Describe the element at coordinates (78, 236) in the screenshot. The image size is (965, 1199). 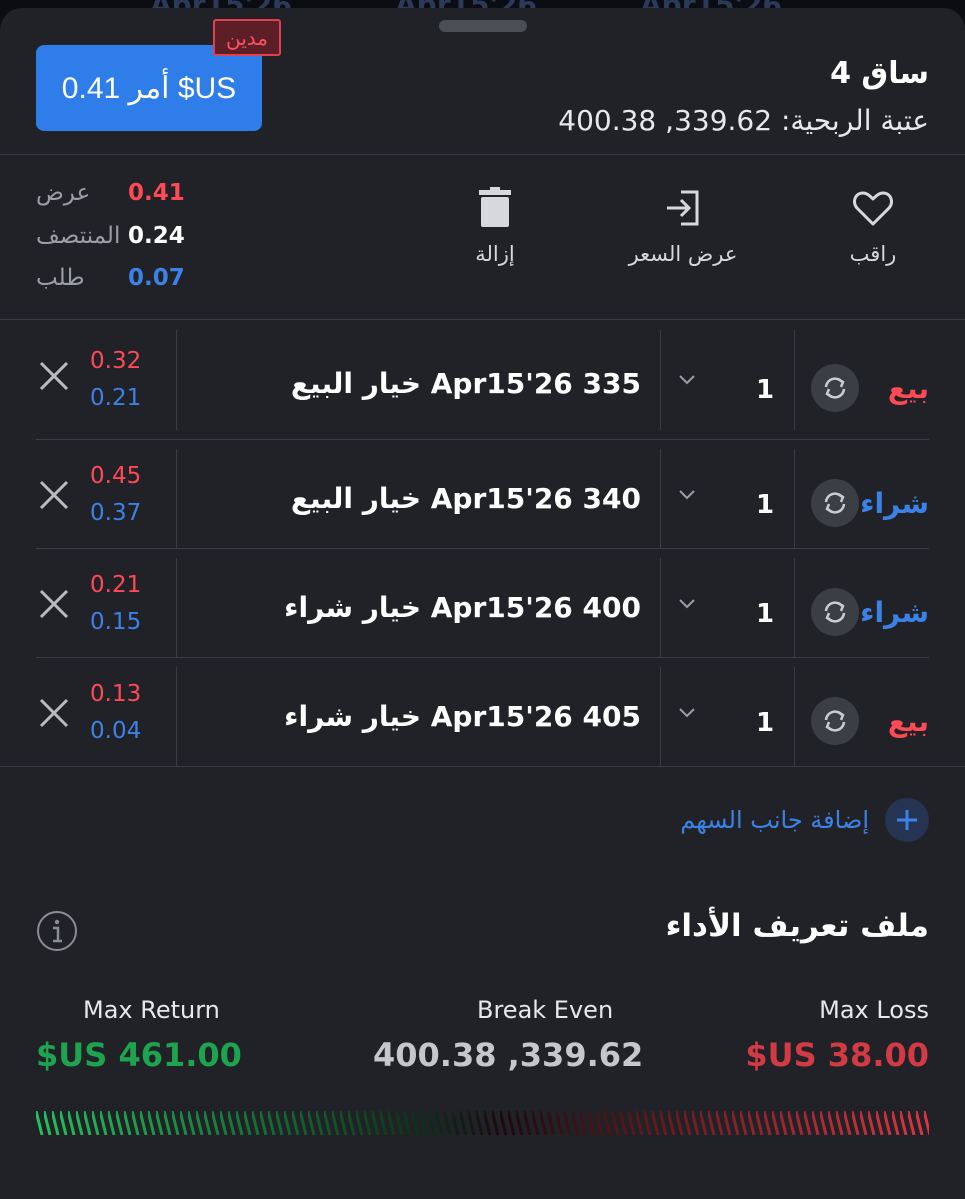
I see `mid-label: المنتصف` at that location.